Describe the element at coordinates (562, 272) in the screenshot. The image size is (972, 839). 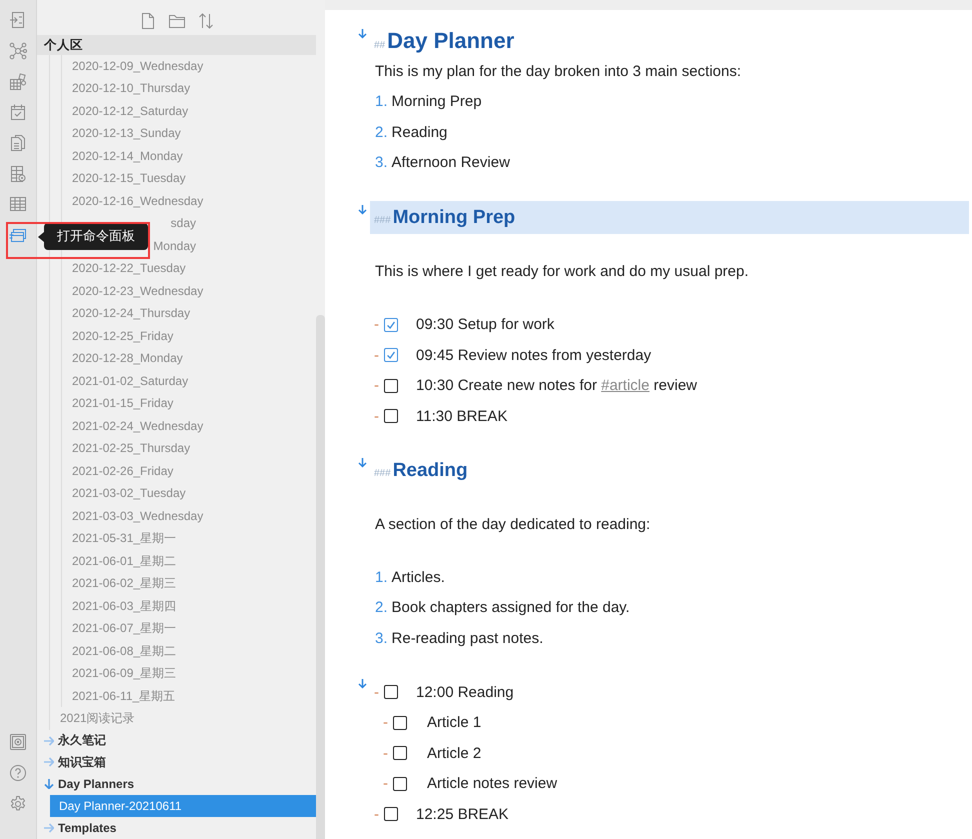
I see `paragraph: This is where I get ready for work and do my usual prep.` at that location.